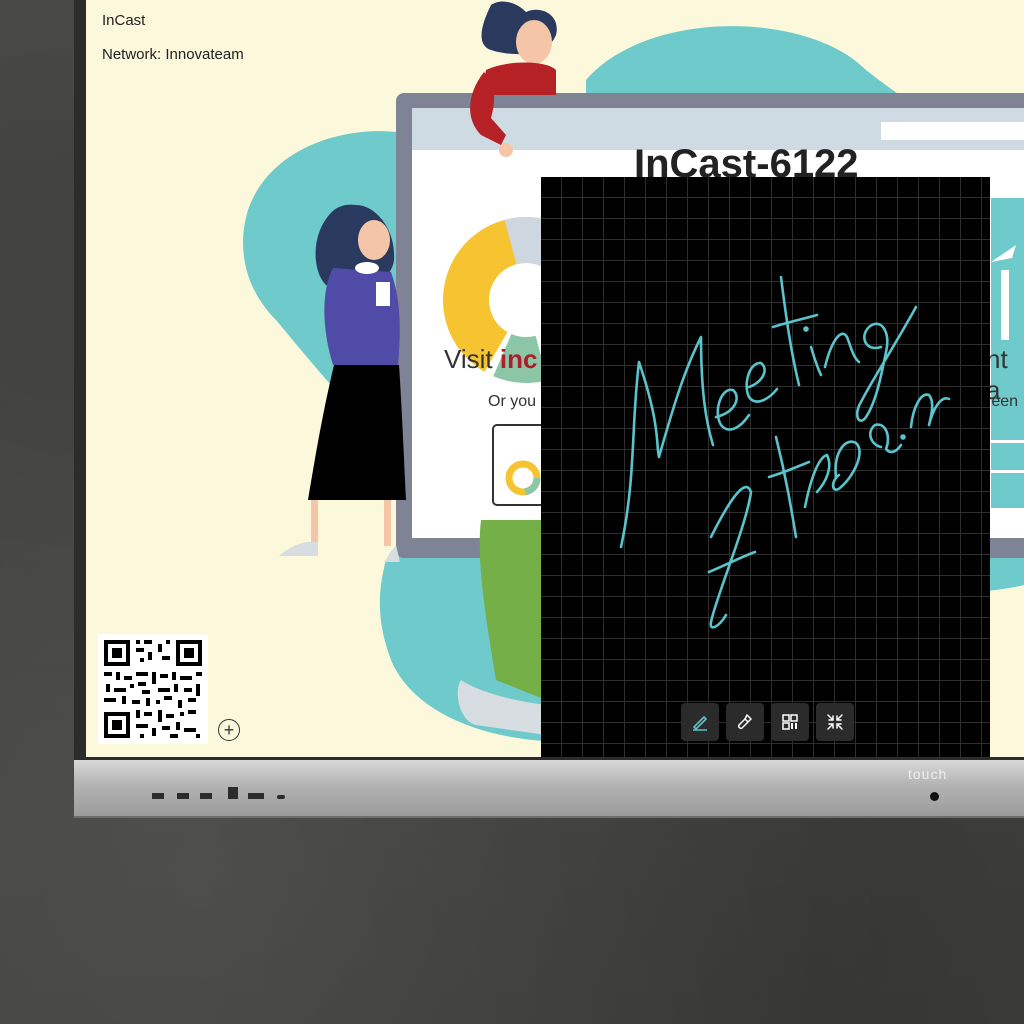 The width and height of the screenshot is (1024, 1024). I want to click on minimize-tool-button, so click(835, 722).